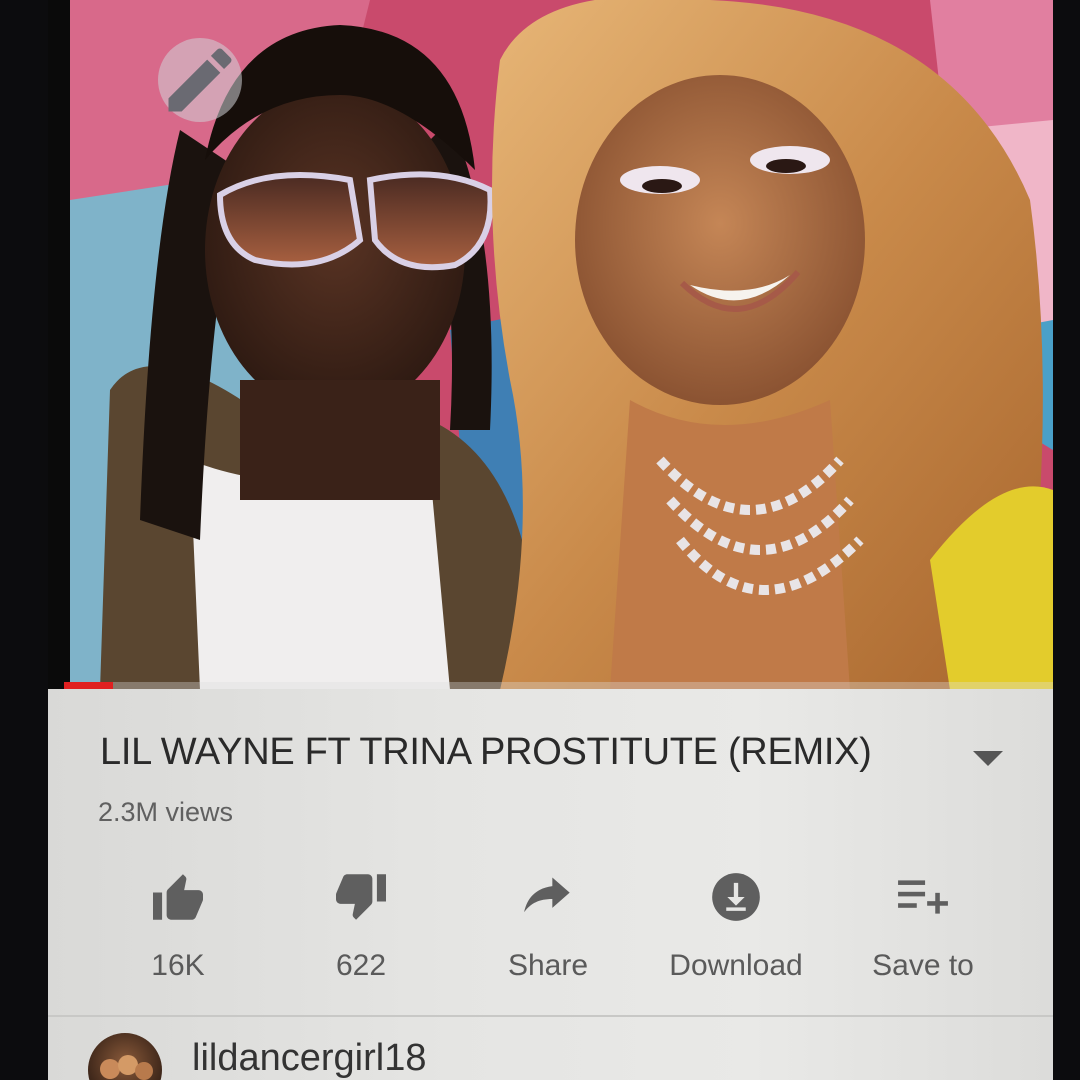 This screenshot has width=1080, height=1080. I want to click on caret-down-icon, so click(988, 758).